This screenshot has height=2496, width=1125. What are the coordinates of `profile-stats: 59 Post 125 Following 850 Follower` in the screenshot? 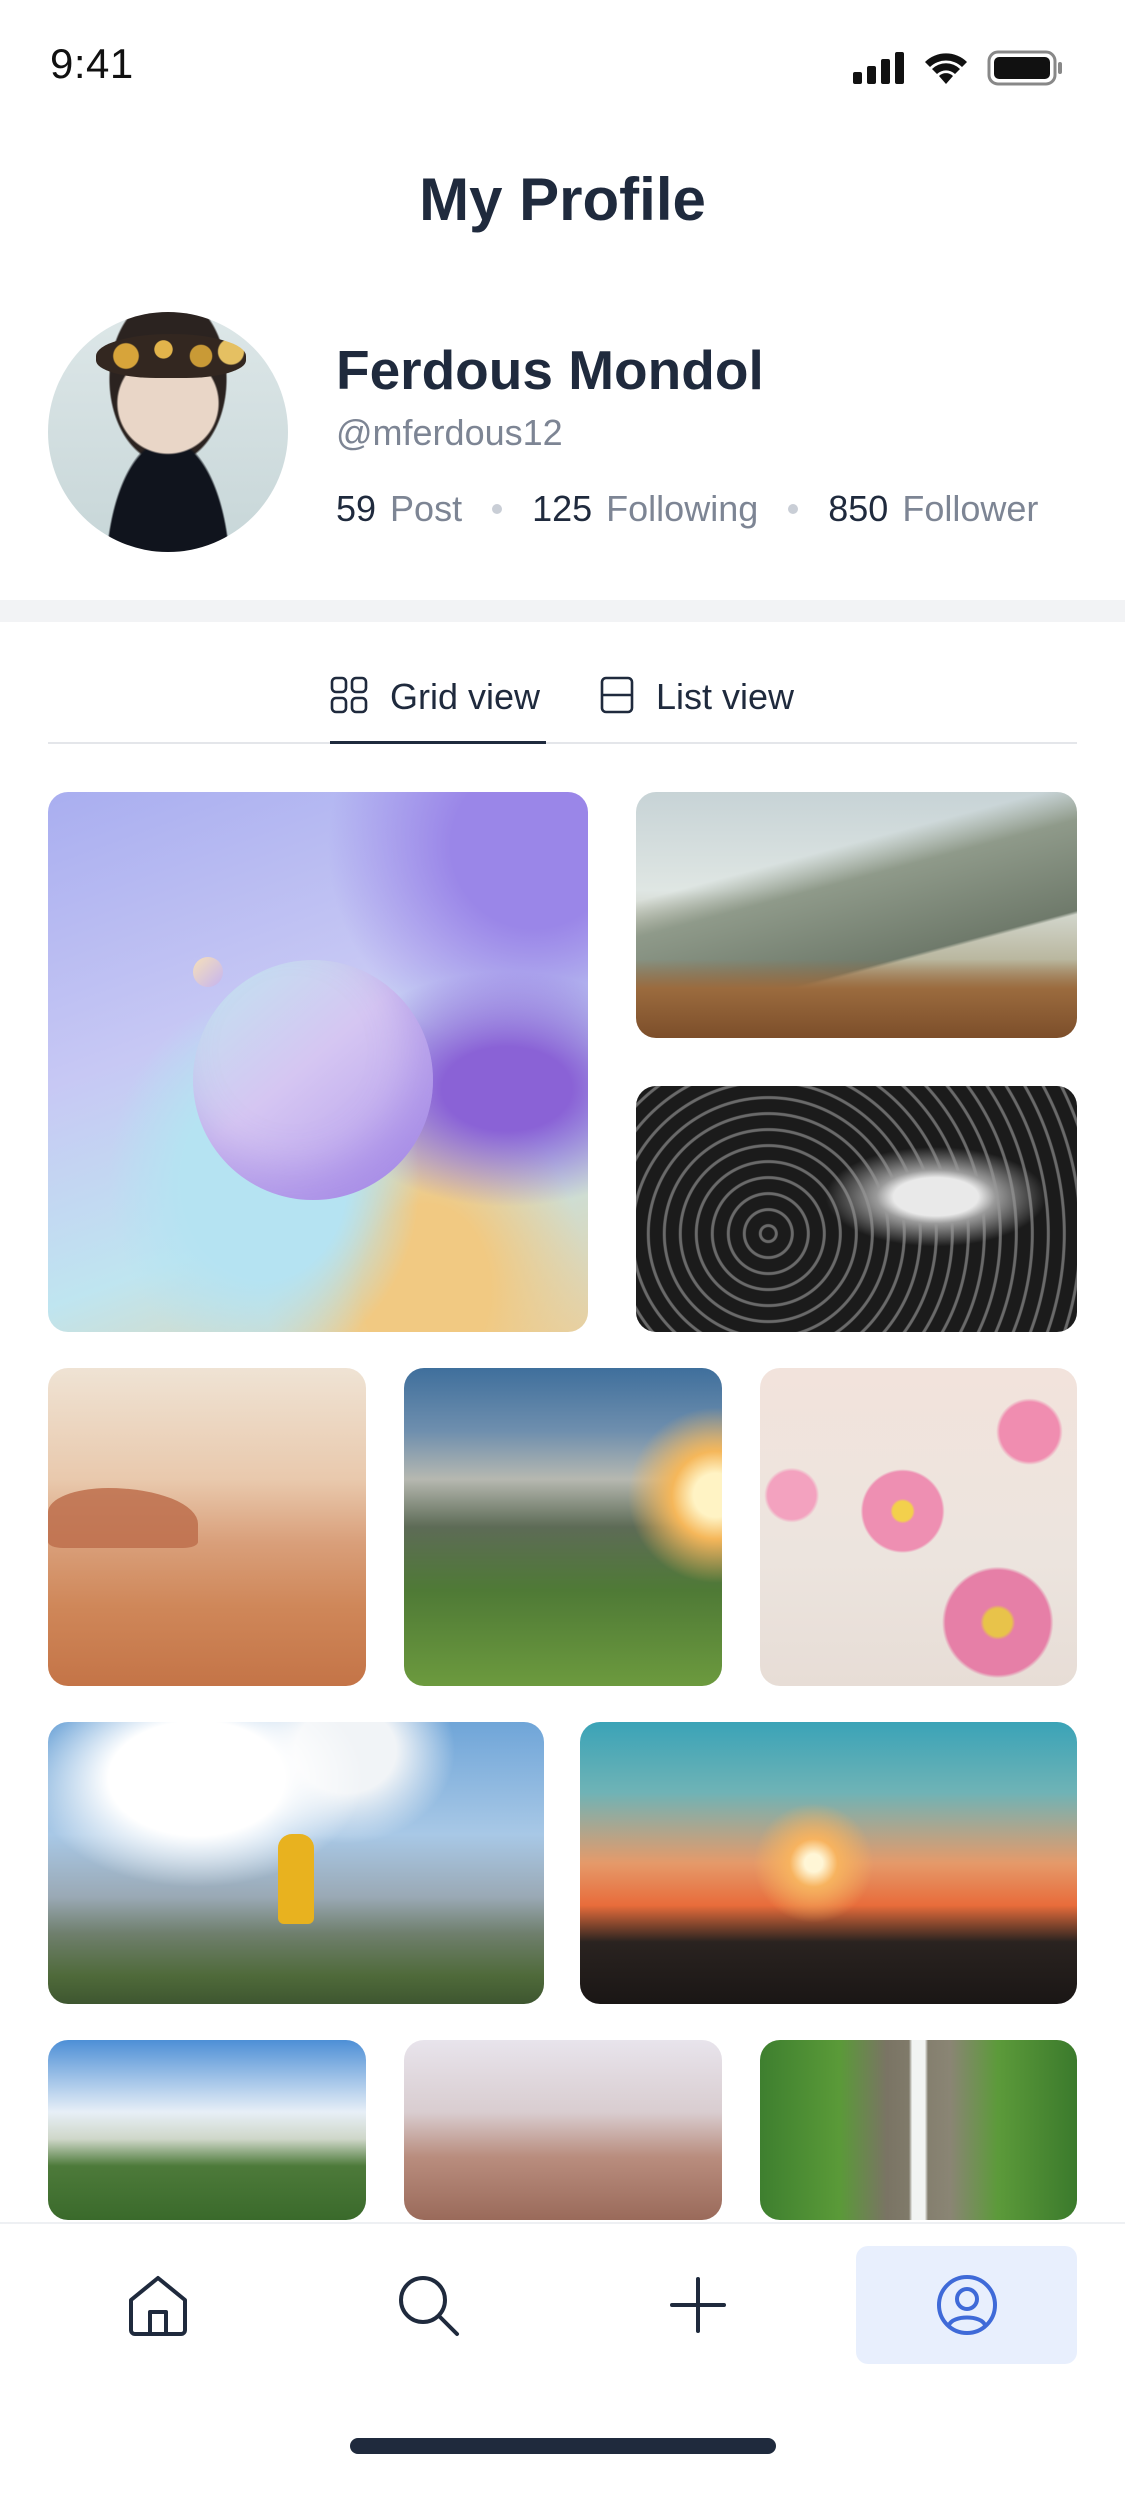 It's located at (687, 509).